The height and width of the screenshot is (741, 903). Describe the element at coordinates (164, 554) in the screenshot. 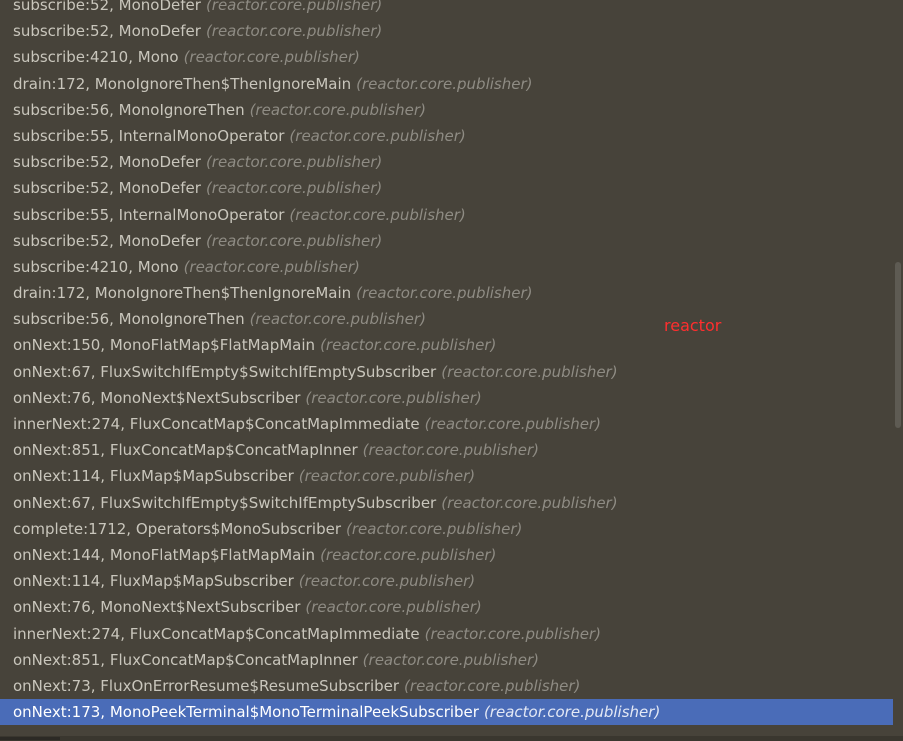

I see `frame-method: onNext:144, MonoFlatMap$FlatMapMain` at that location.